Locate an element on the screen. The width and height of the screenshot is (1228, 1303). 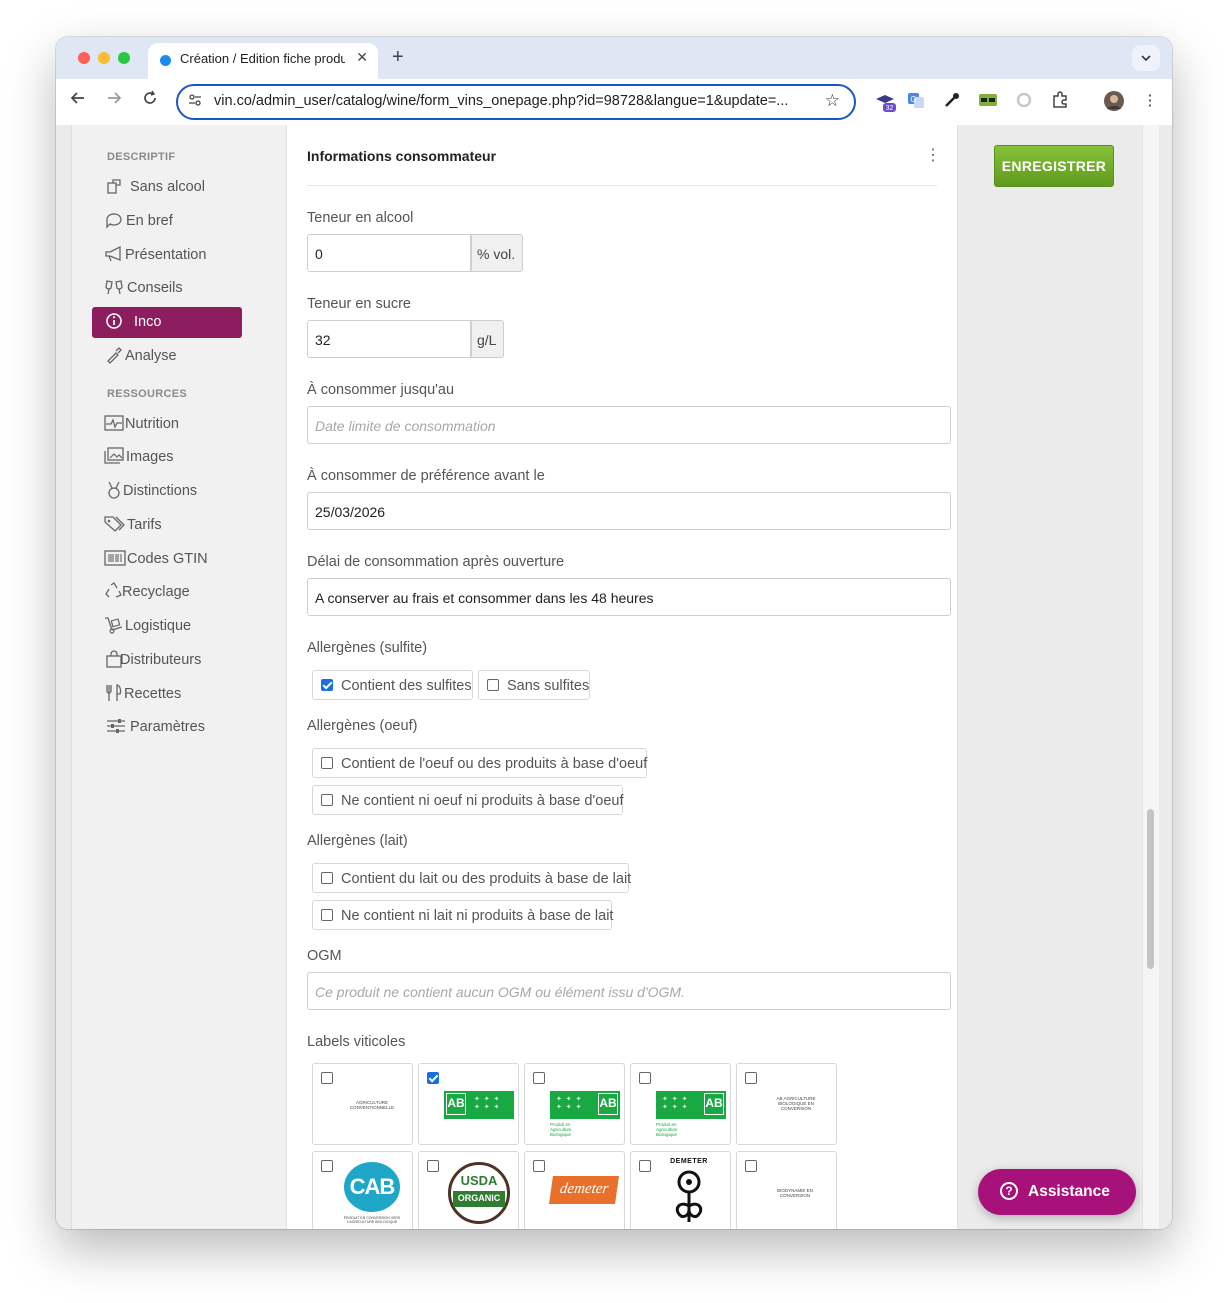
save-button: ENREGISTRER is located at coordinates (1054, 166).